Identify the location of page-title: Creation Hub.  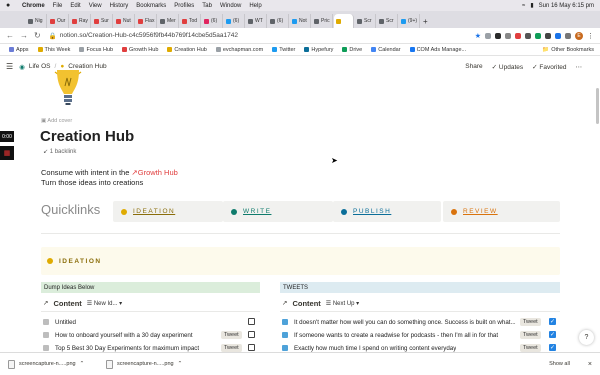
(87, 136).